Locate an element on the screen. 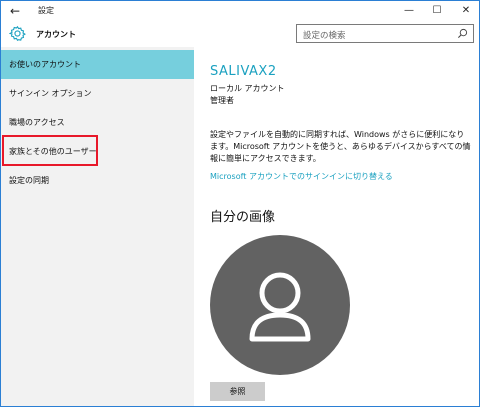 The width and height of the screenshot is (480, 407). sidebar-item-sync-settings: 設定の同期 is located at coordinates (97, 180).